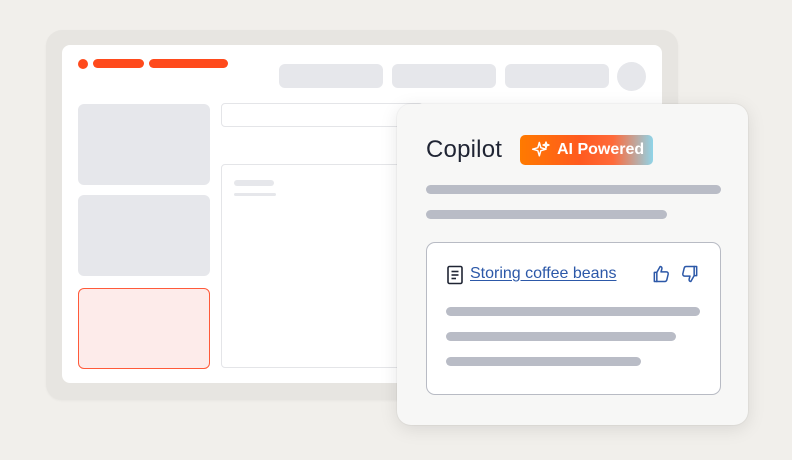 The width and height of the screenshot is (792, 460). Describe the element at coordinates (573, 318) in the screenshot. I see `result-card: Storing coffee beans` at that location.